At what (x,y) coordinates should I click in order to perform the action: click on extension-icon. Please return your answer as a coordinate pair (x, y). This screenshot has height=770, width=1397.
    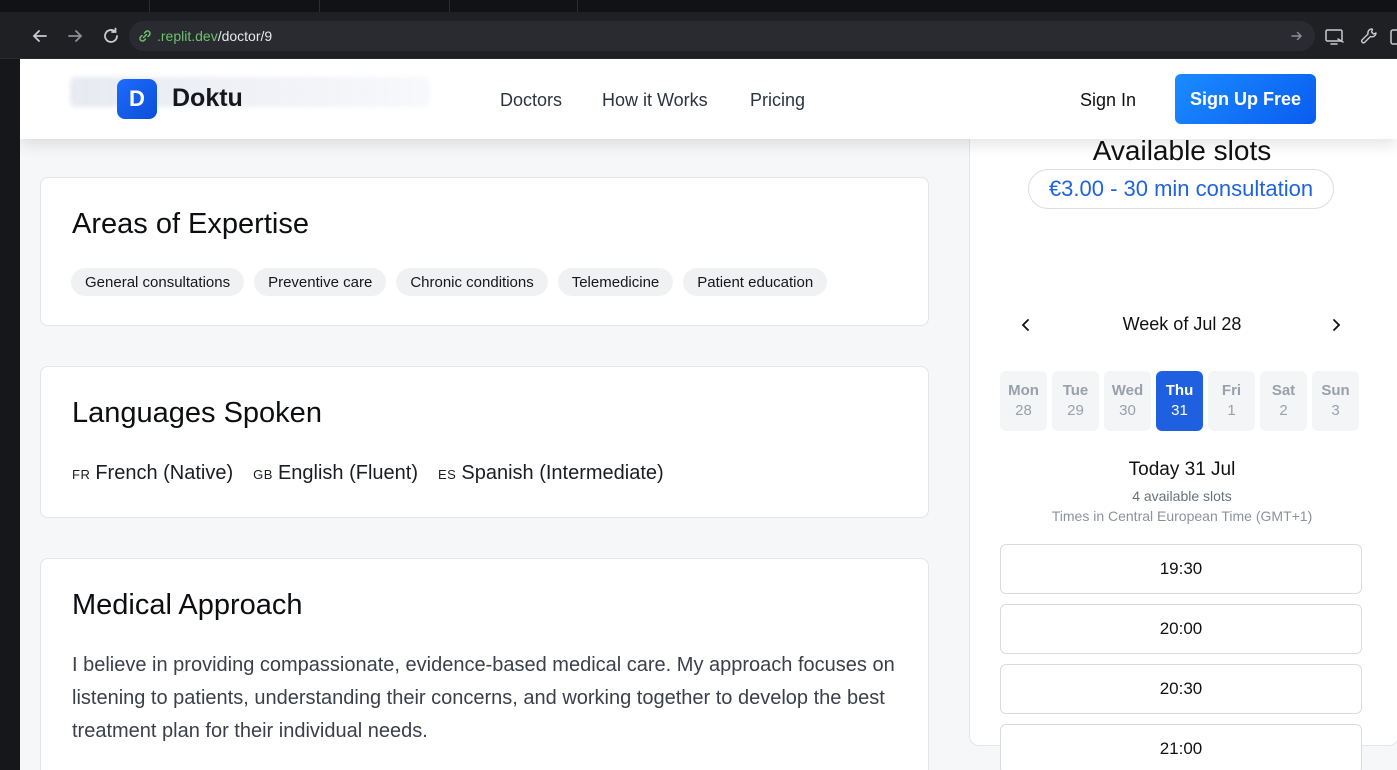
    Looking at the image, I should click on (1392, 37).